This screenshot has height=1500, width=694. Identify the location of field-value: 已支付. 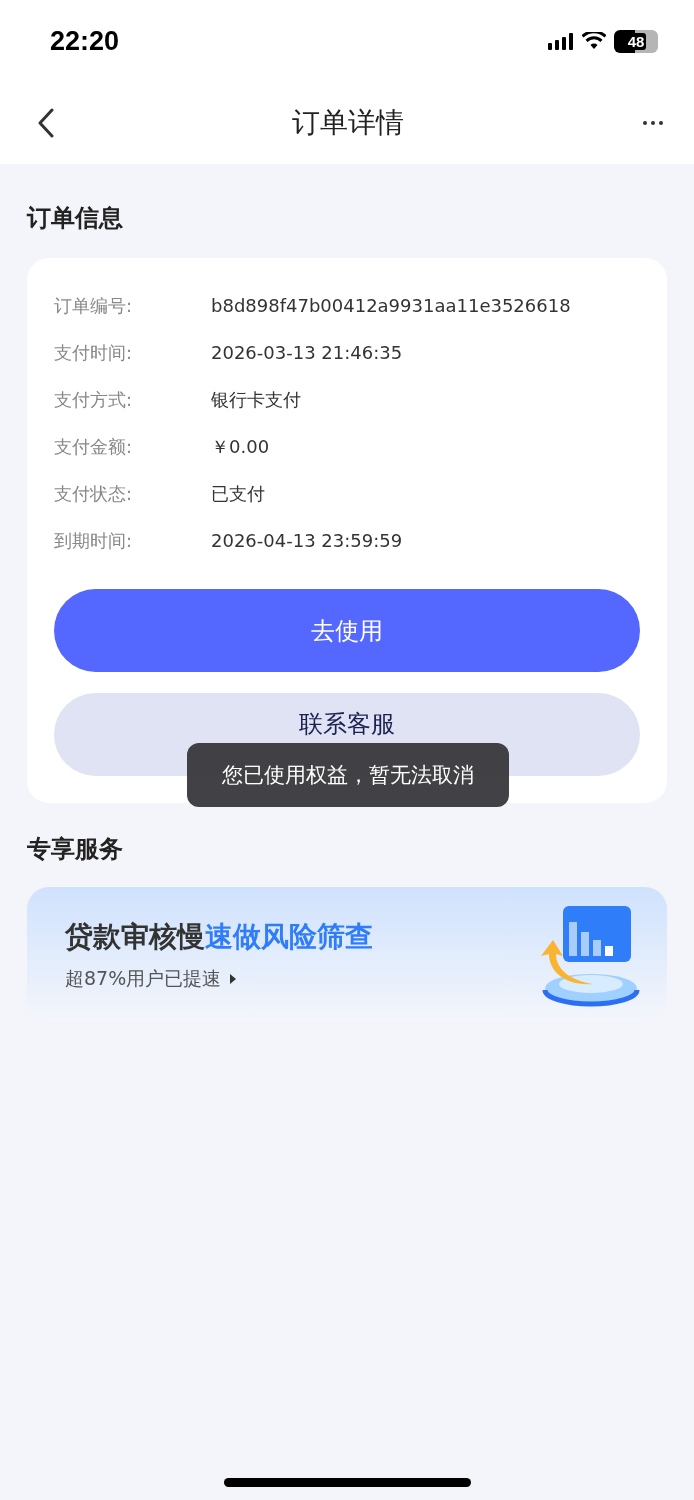
(238, 493).